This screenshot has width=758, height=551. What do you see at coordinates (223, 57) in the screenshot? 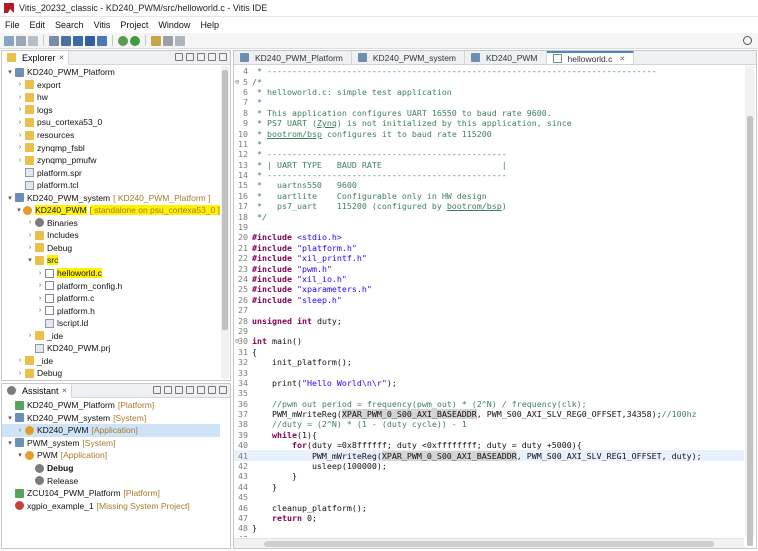
I see `maximize-icon` at bounding box center [223, 57].